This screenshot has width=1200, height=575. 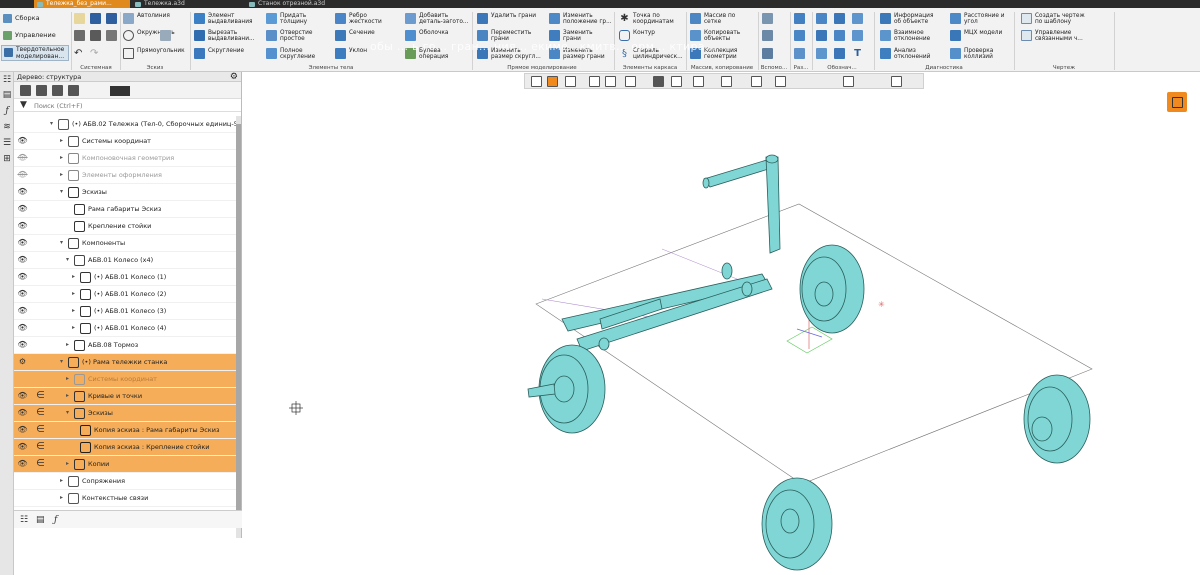 What do you see at coordinates (306, 4) in the screenshot?
I see `doc-tab: Станок отрезной.a3d` at bounding box center [306, 4].